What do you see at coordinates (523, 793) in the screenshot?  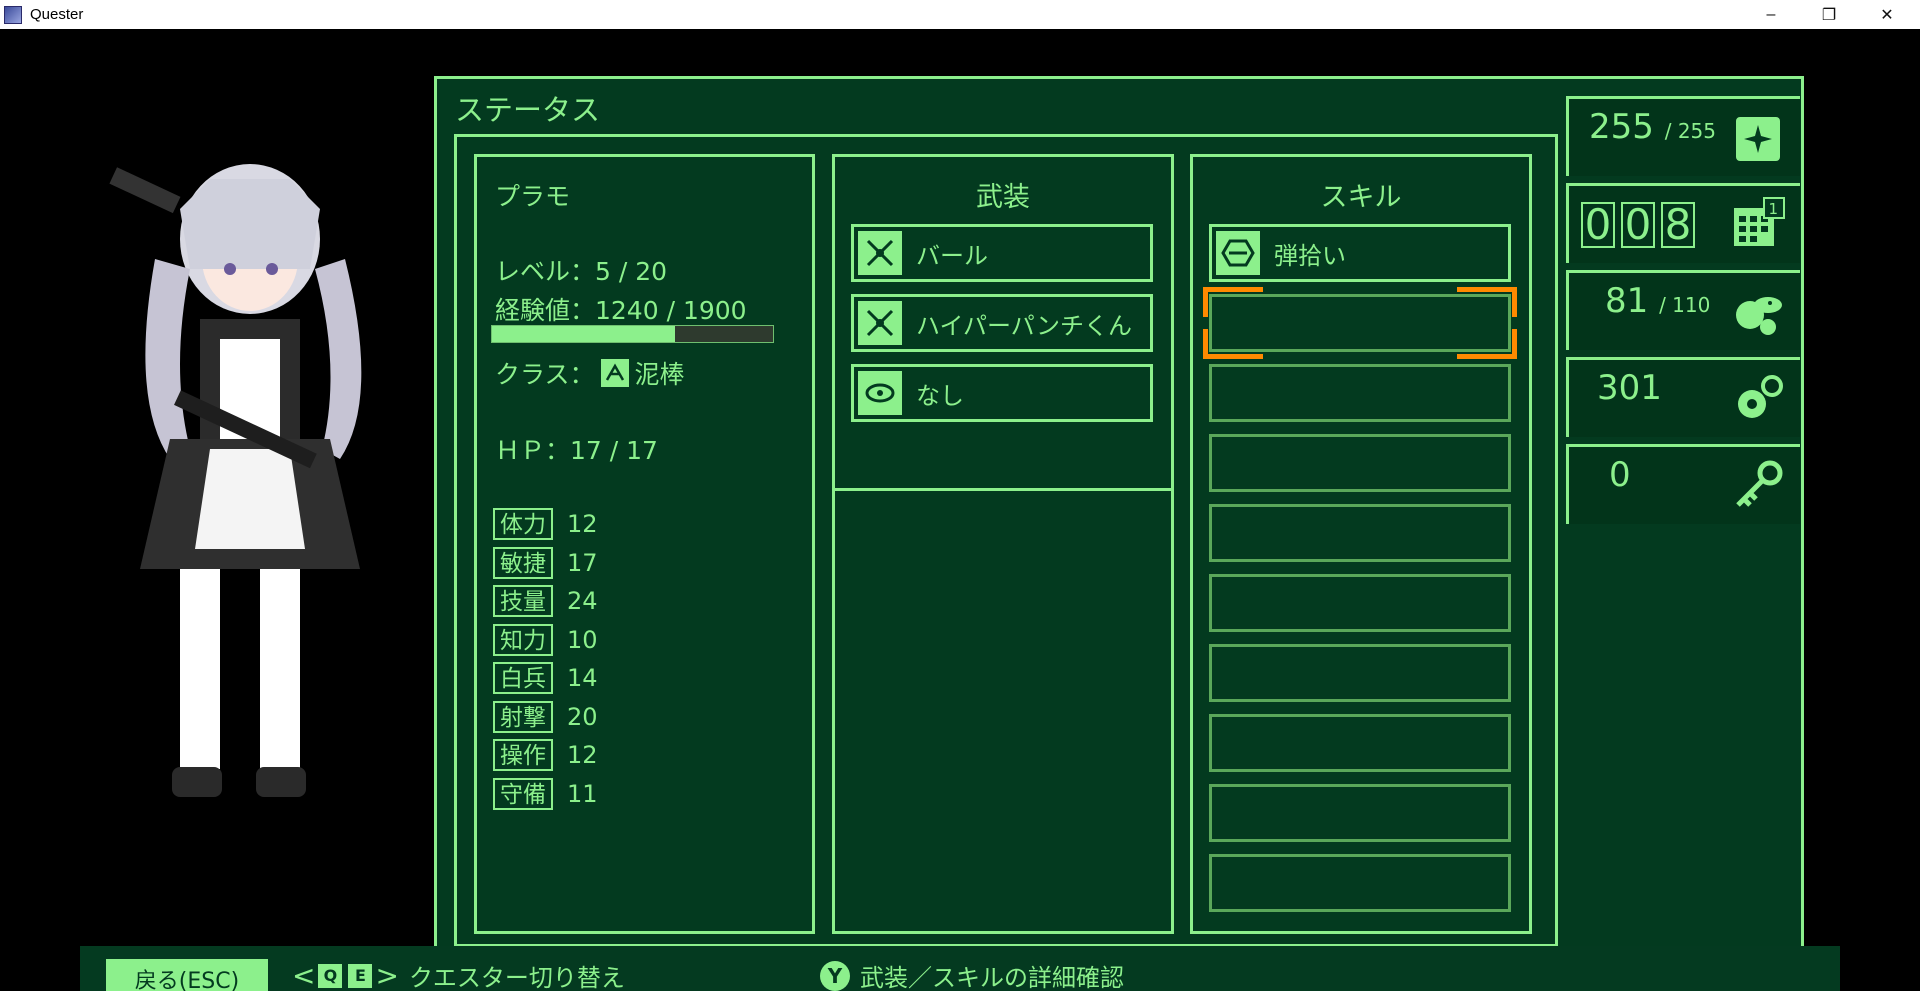 I see `attribute-label: 守備` at bounding box center [523, 793].